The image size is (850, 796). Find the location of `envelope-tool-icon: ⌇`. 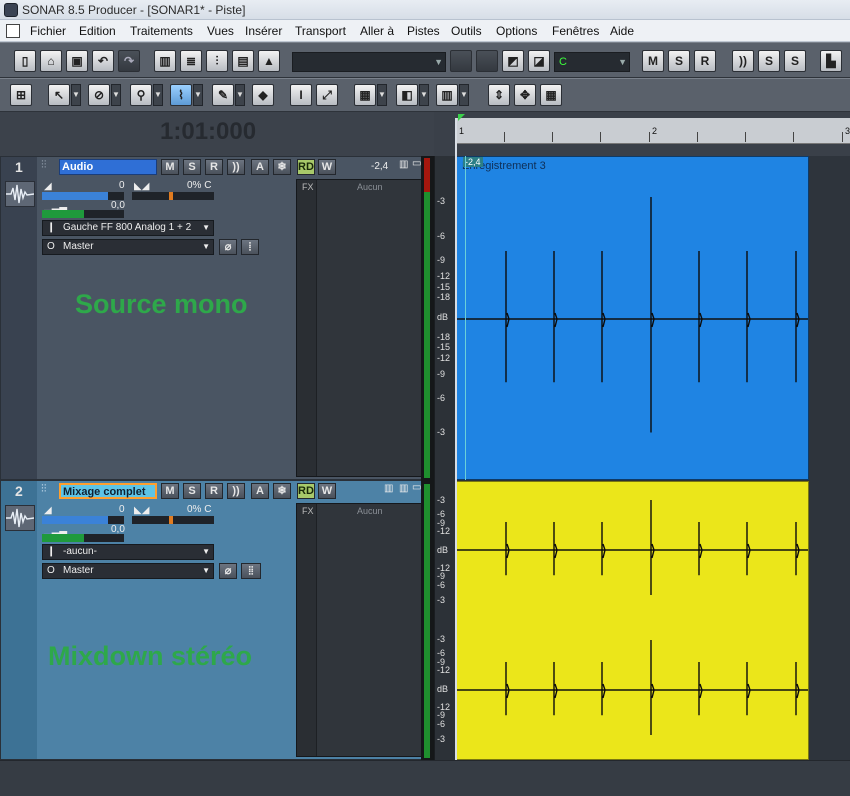

envelope-tool-icon: ⌇ is located at coordinates (181, 95).